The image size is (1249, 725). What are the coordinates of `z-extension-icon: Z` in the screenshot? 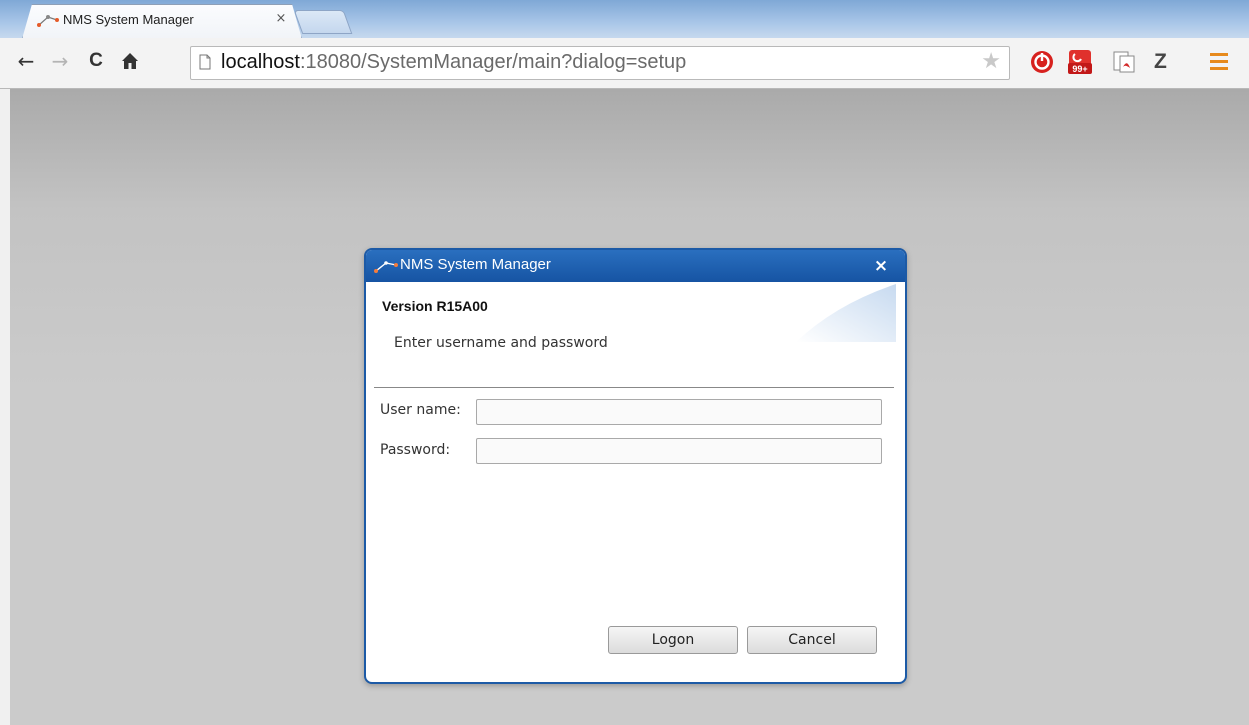 It's located at (1160, 62).